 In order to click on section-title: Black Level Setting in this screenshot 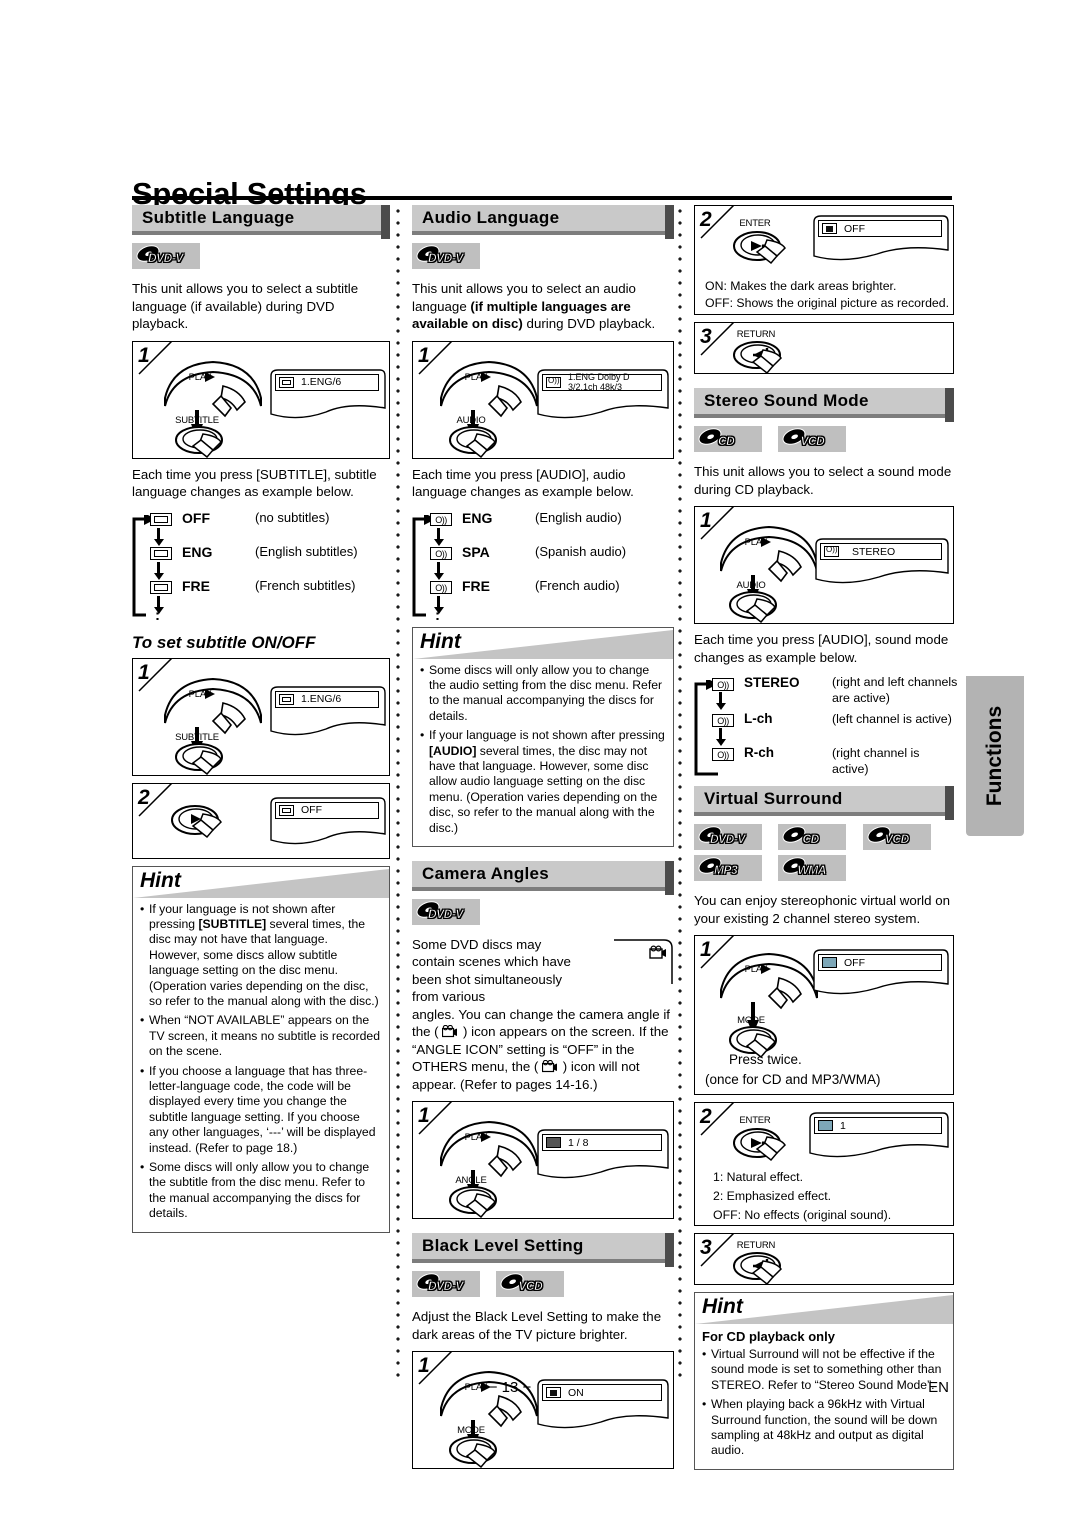, I will do `click(503, 1246)`.